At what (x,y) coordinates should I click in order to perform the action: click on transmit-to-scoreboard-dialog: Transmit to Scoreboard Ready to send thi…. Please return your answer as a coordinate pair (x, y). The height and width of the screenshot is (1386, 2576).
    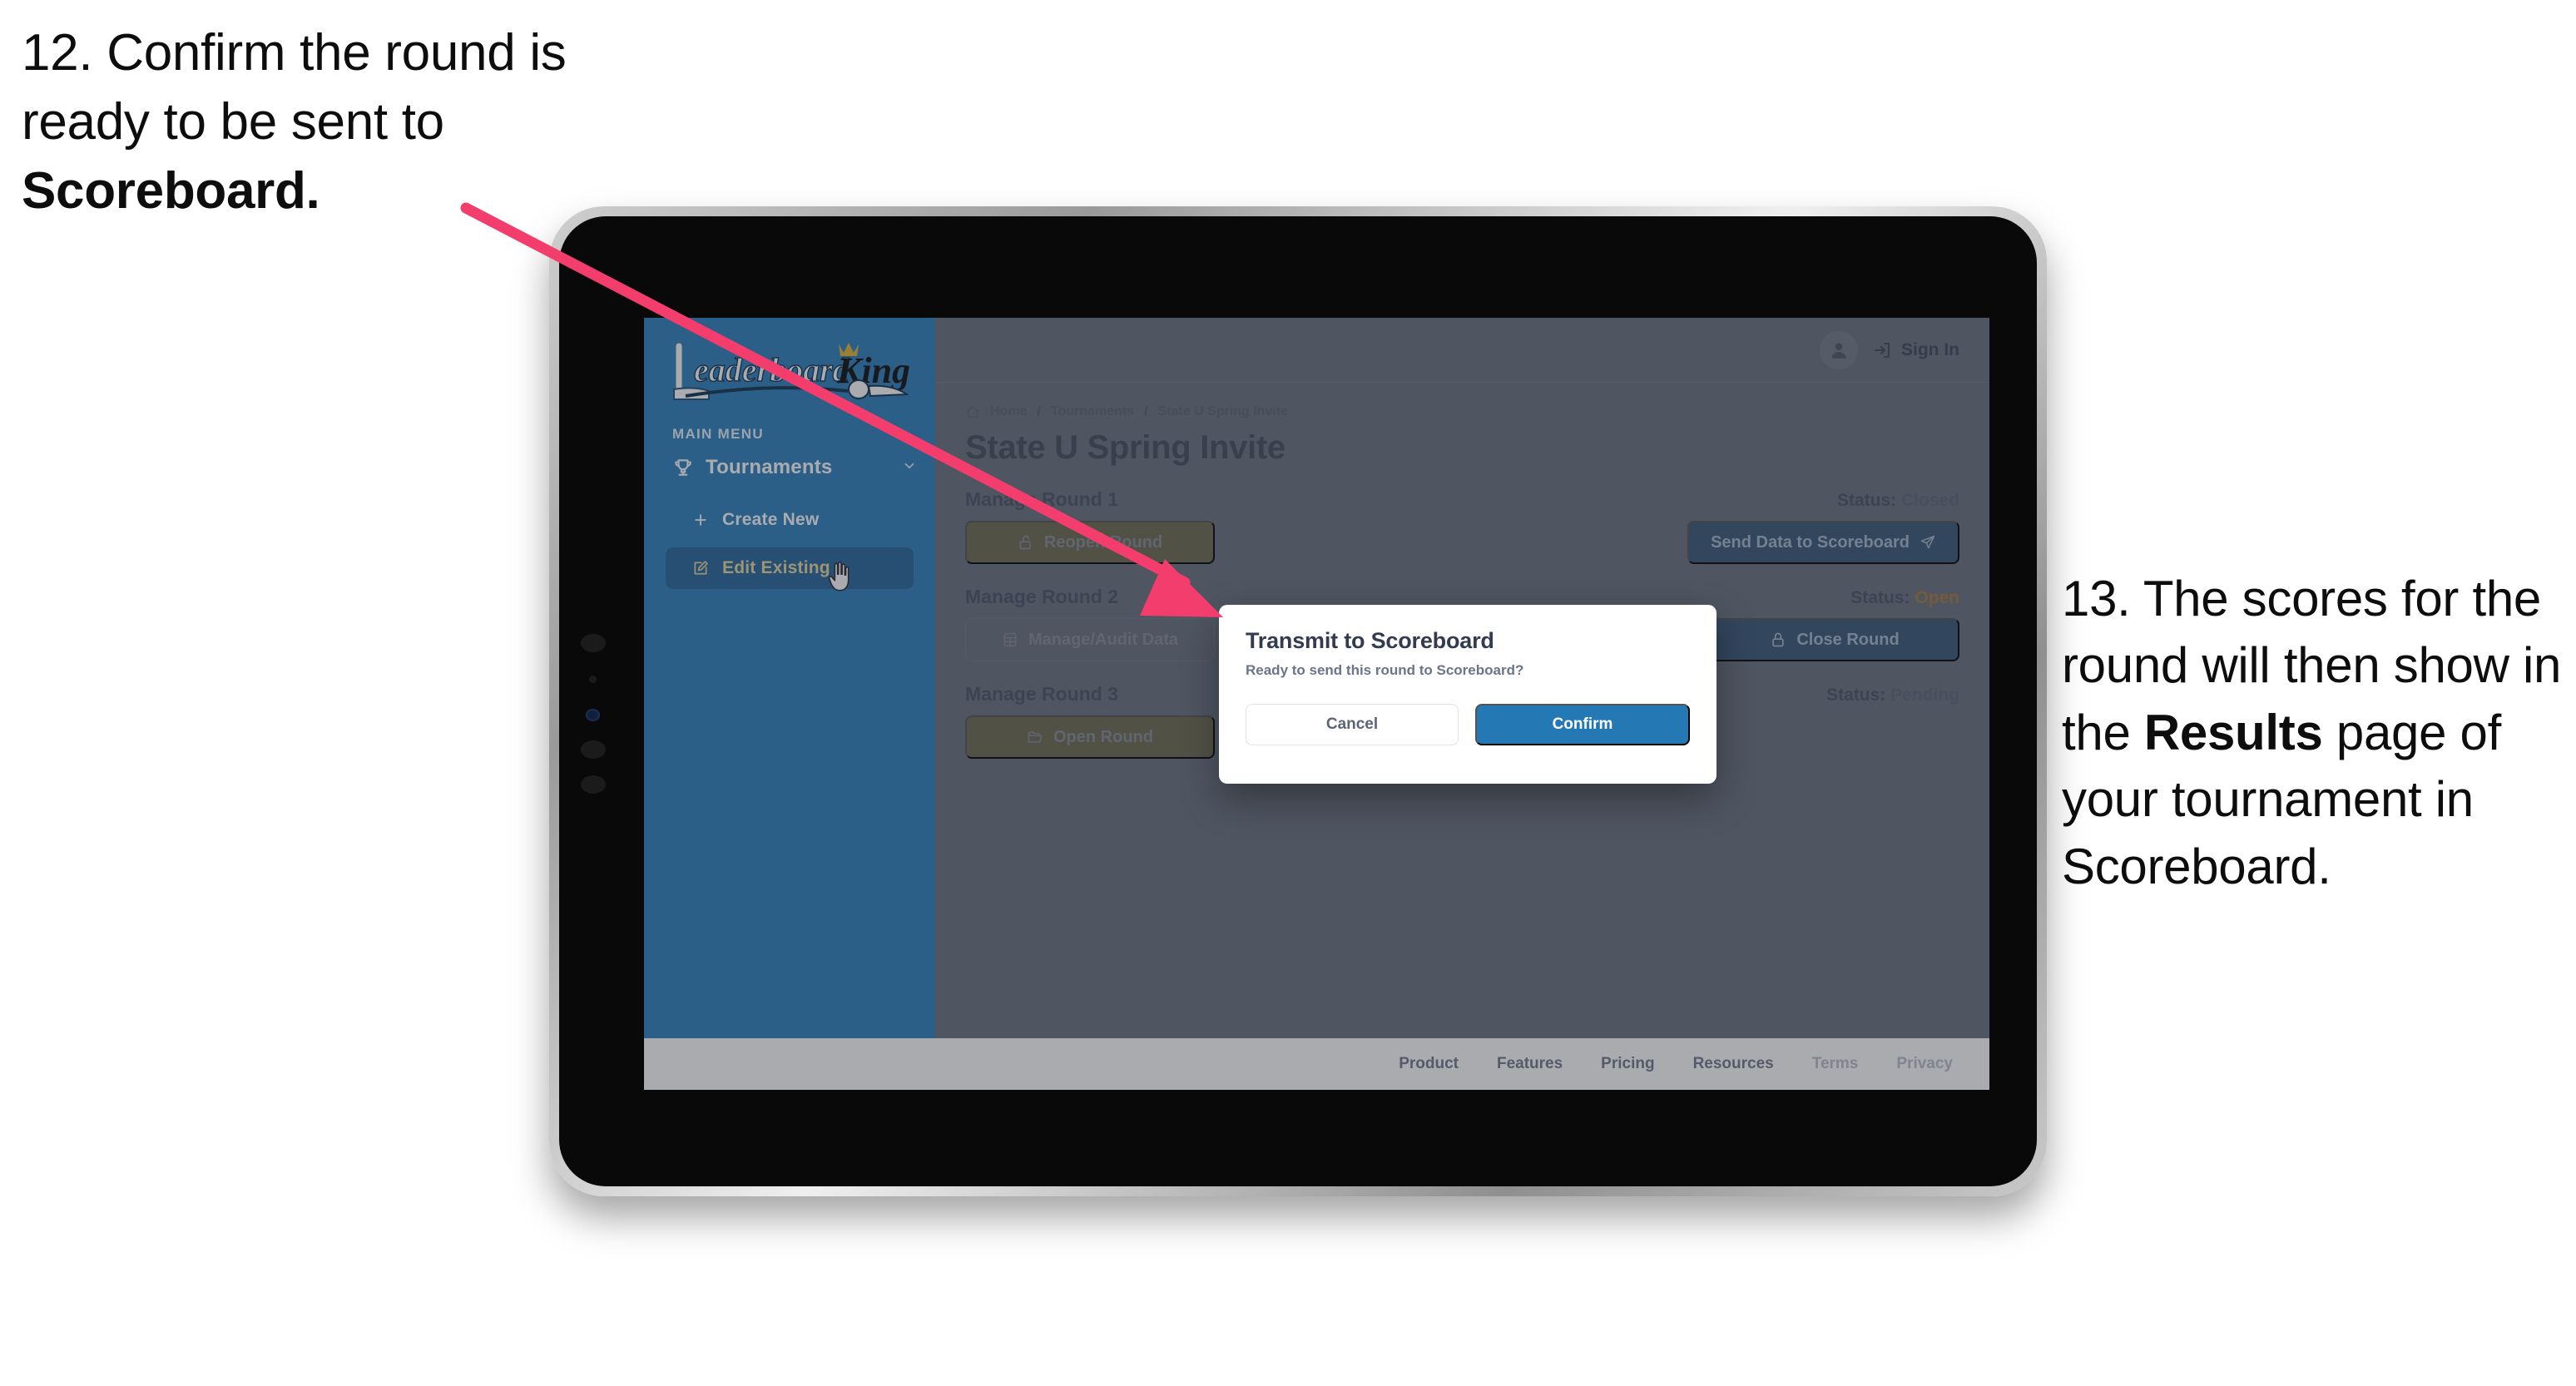
    Looking at the image, I should click on (1468, 694).